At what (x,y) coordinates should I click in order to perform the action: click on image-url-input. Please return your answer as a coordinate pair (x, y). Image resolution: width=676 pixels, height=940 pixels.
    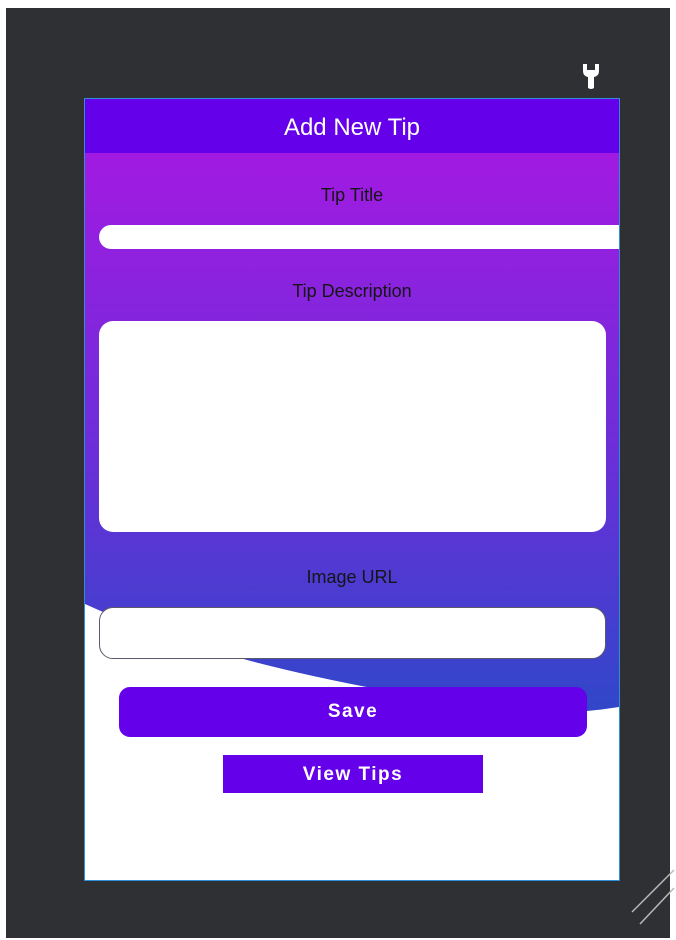
    Looking at the image, I should click on (352, 633).